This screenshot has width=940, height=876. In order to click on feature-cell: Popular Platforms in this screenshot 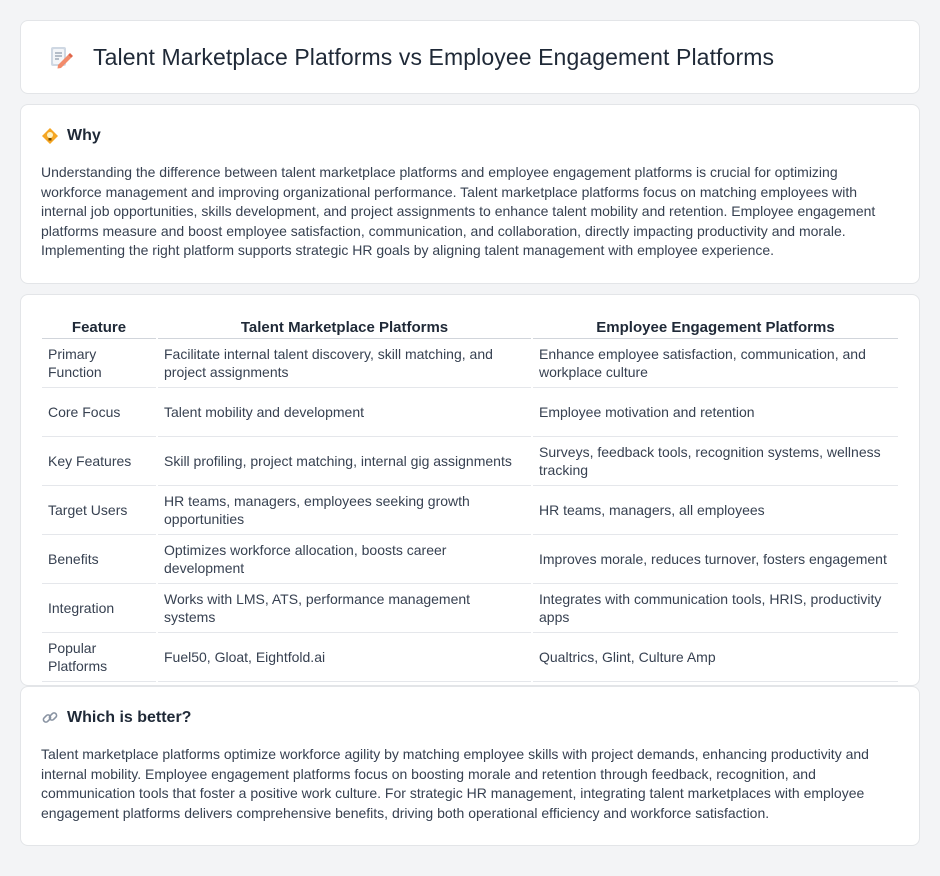, I will do `click(99, 657)`.